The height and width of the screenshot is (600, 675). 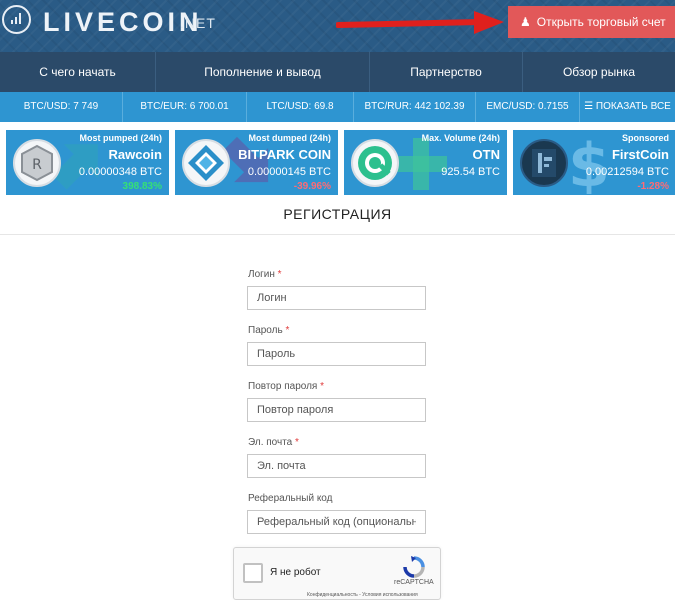 I want to click on logo-suffix: .NET, so click(x=198, y=23).